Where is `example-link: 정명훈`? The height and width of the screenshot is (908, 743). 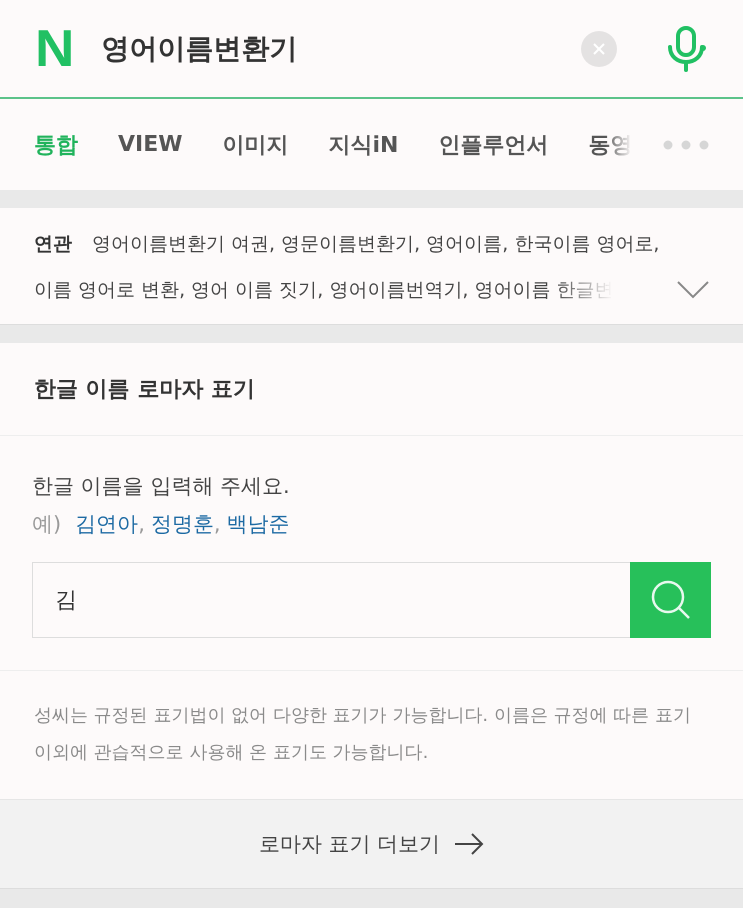
example-link: 정명훈 is located at coordinates (182, 524).